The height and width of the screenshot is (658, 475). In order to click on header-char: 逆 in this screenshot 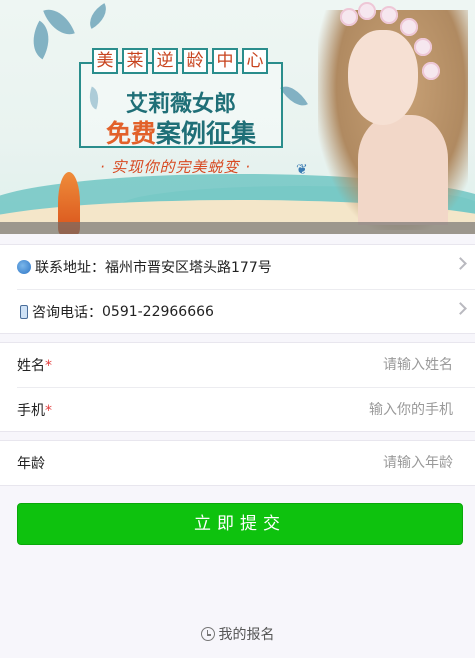, I will do `click(165, 61)`.